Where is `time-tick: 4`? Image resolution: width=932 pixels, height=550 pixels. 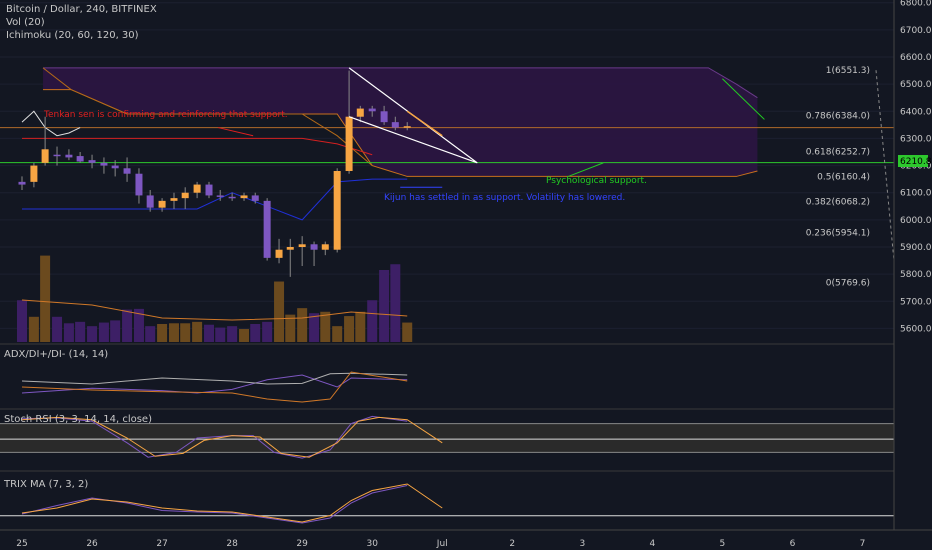
time-tick: 4 is located at coordinates (652, 544).